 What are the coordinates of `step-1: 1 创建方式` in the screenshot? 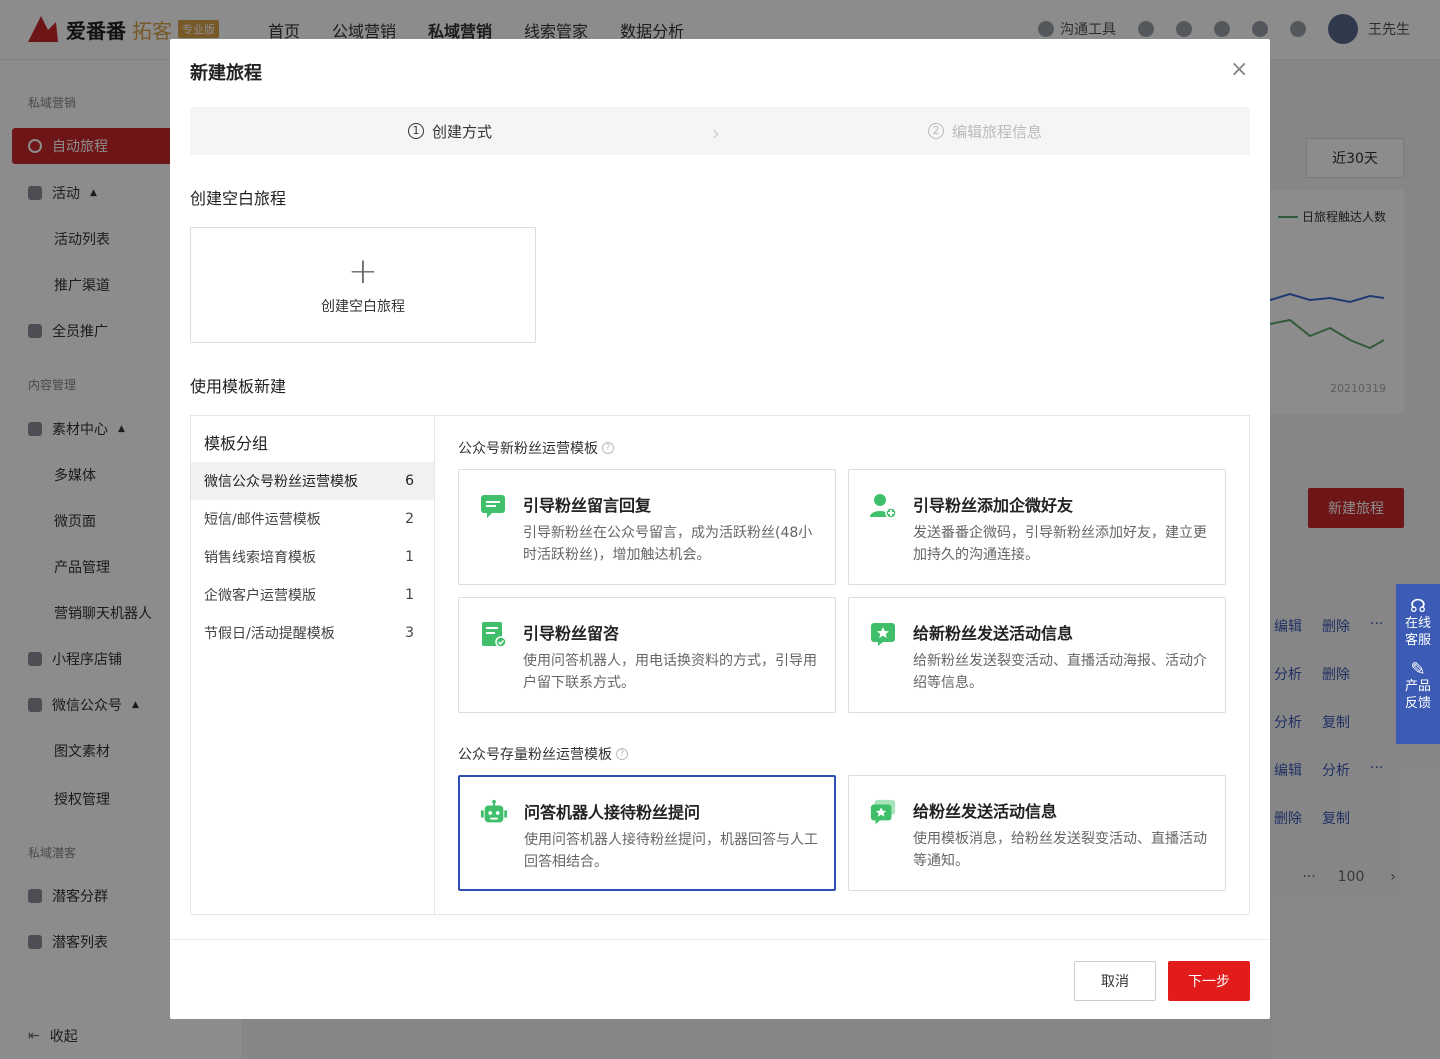 It's located at (450, 131).